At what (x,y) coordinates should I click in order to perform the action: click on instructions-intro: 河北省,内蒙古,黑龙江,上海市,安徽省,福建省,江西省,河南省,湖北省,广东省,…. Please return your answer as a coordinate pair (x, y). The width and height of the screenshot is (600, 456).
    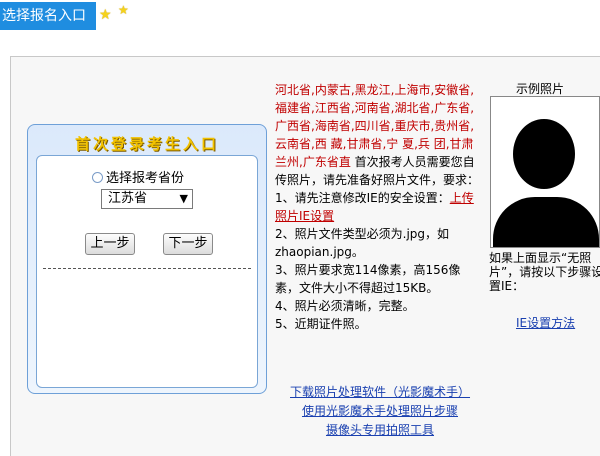
    Looking at the image, I should click on (378, 135).